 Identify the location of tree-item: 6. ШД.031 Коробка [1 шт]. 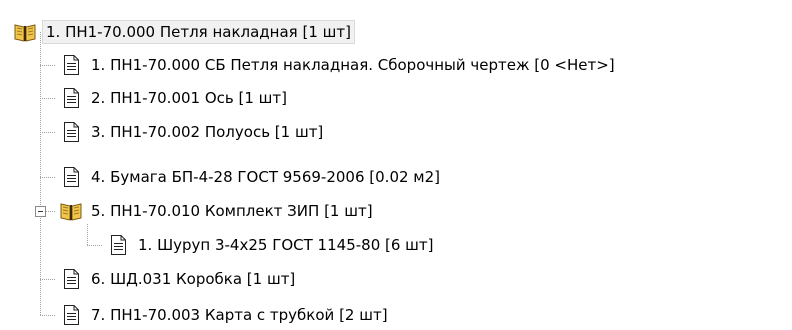
(179, 279).